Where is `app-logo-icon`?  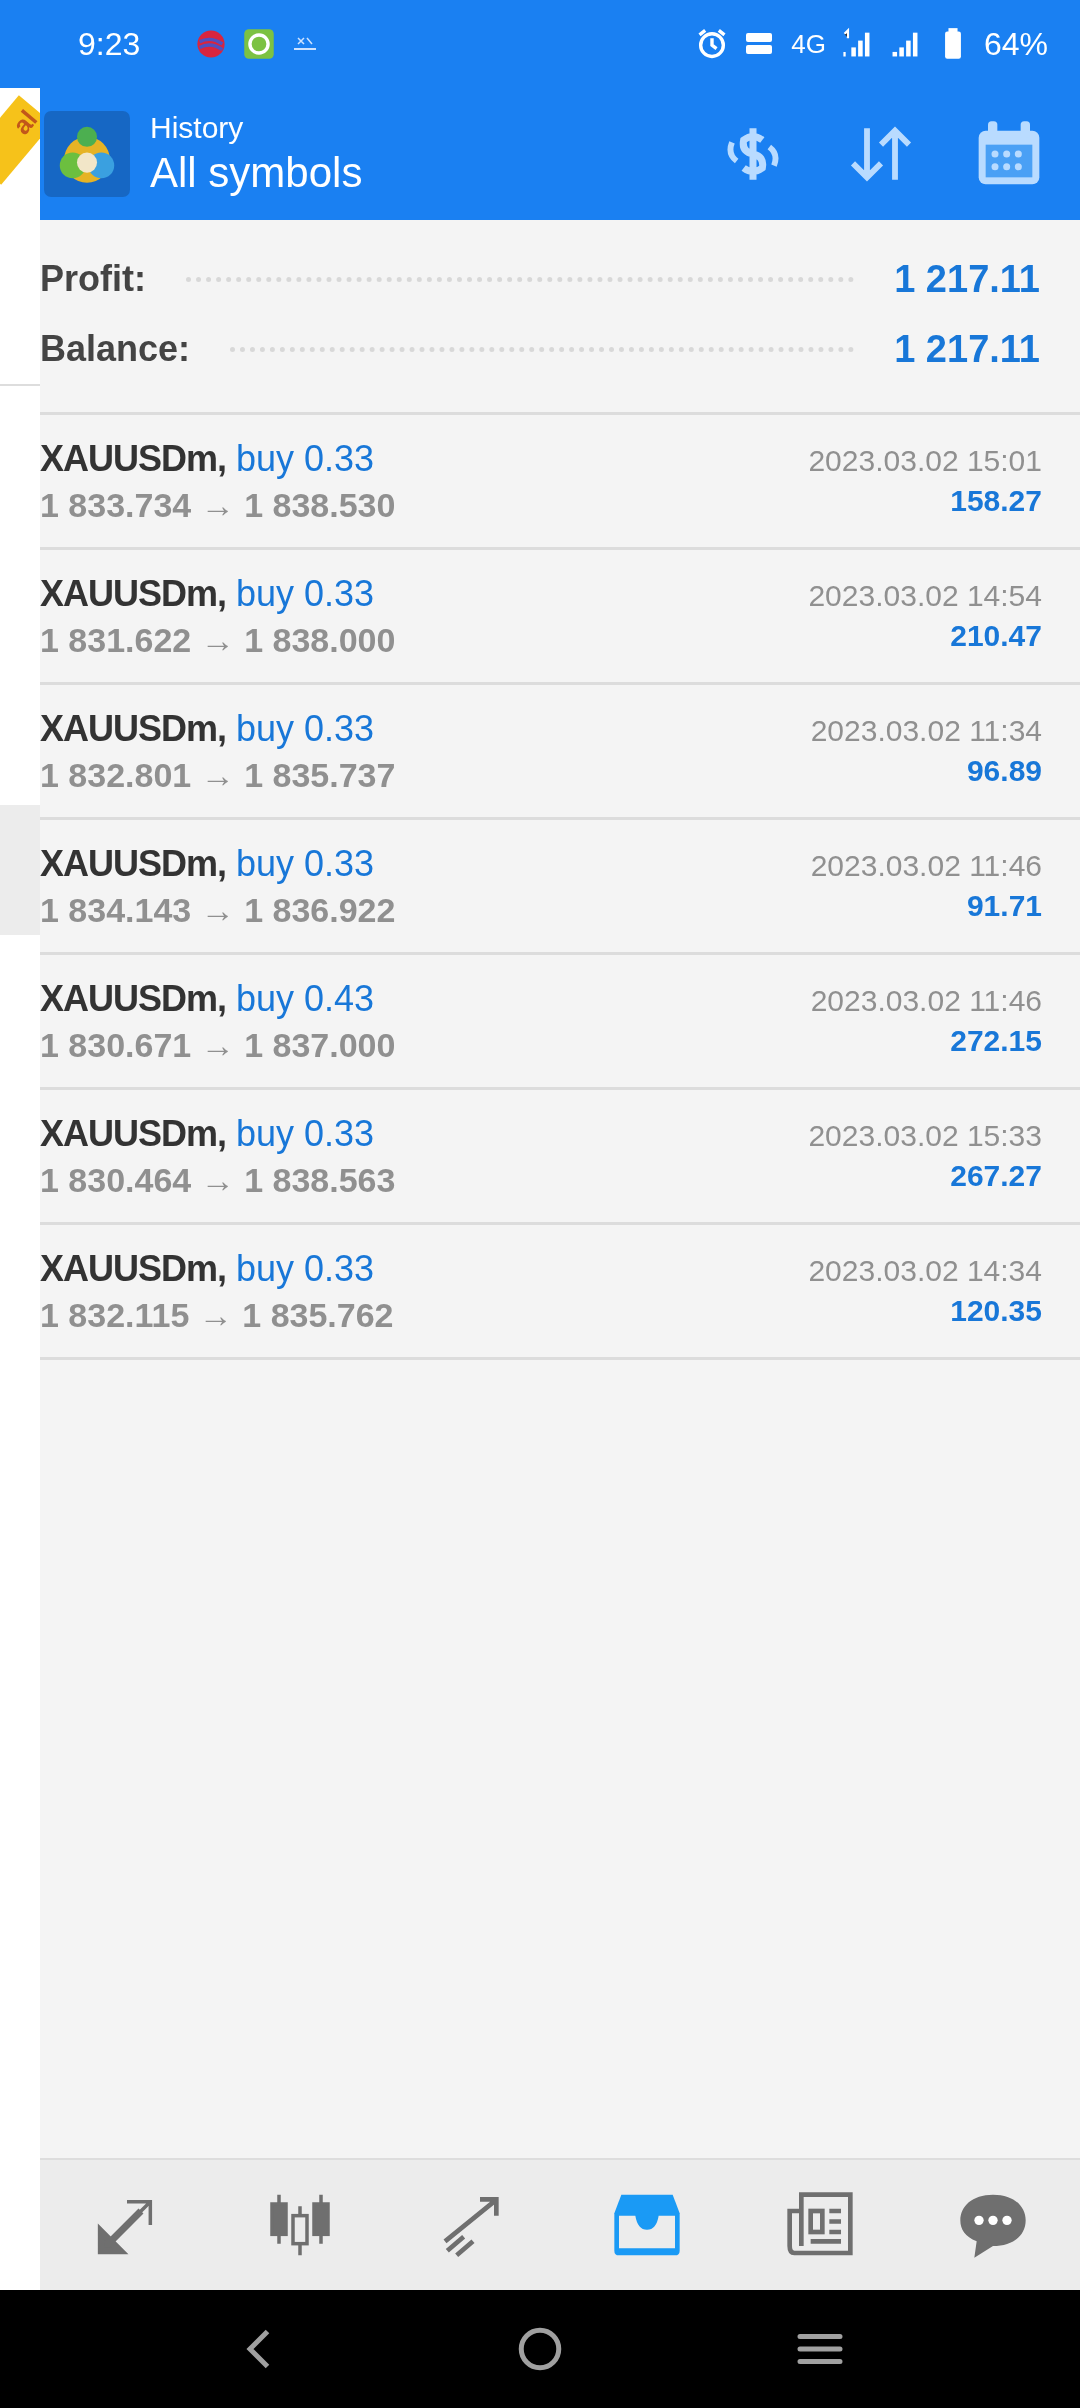 app-logo-icon is located at coordinates (87, 154).